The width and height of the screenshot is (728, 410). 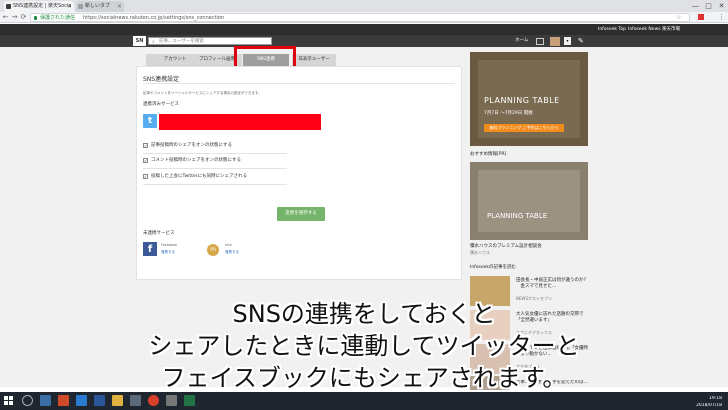 I want to click on caption-line-1: SNSの連携をしておくと, so click(x=364, y=314).